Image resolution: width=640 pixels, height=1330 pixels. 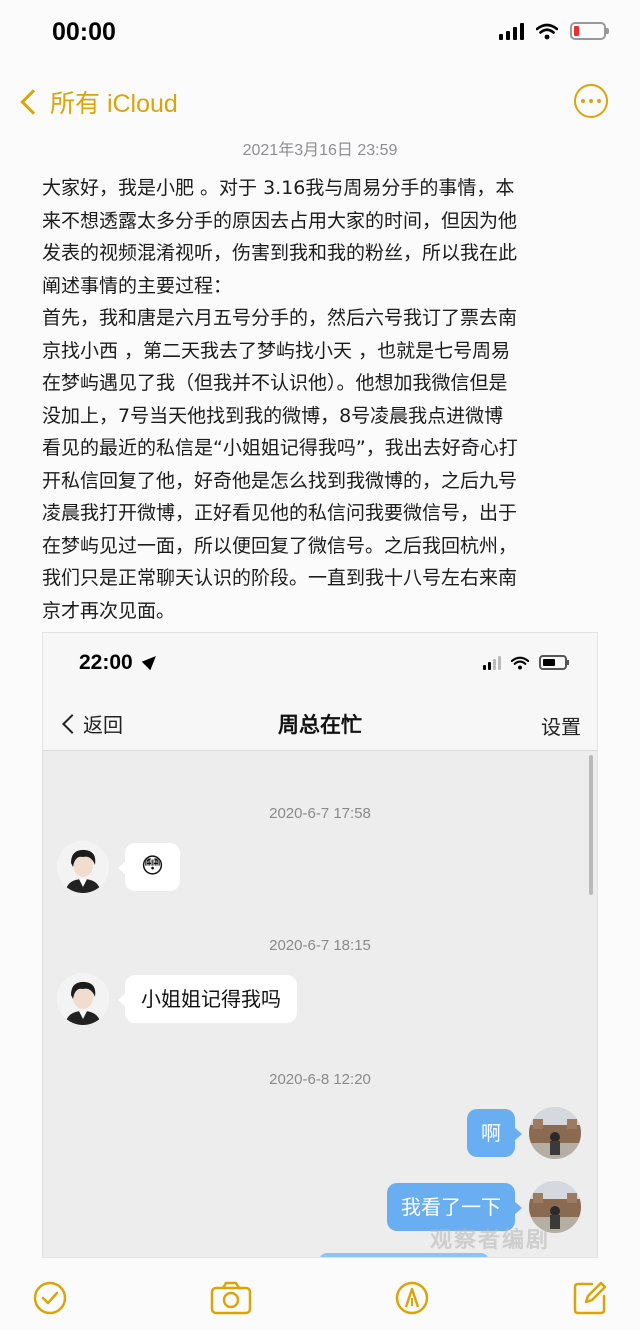 I want to click on note-line: 来不想透露太多分手的原因去占用大家的时间，但因为他, so click(x=280, y=220).